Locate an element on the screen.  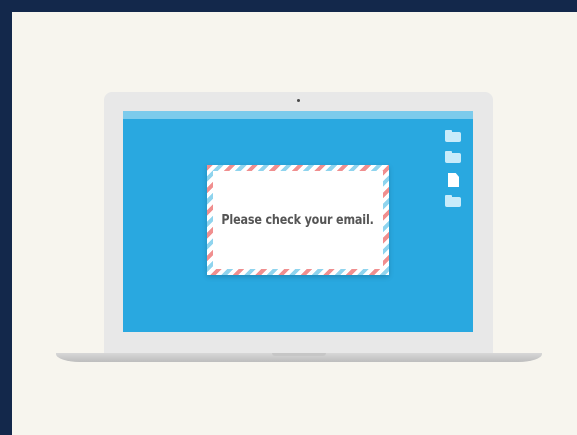
document-icon is located at coordinates (453, 180).